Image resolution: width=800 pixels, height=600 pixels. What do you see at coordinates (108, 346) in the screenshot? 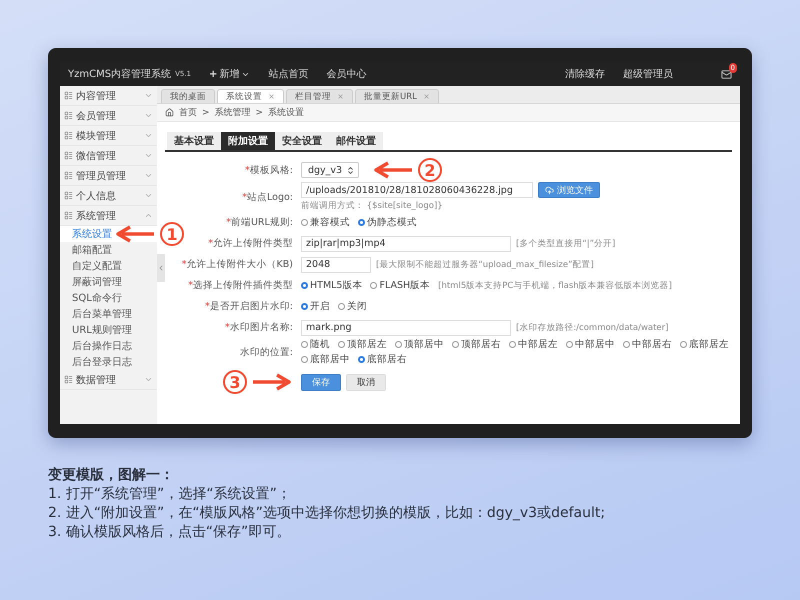
I see `sidebar-subitem: 后台操作日志` at bounding box center [108, 346].